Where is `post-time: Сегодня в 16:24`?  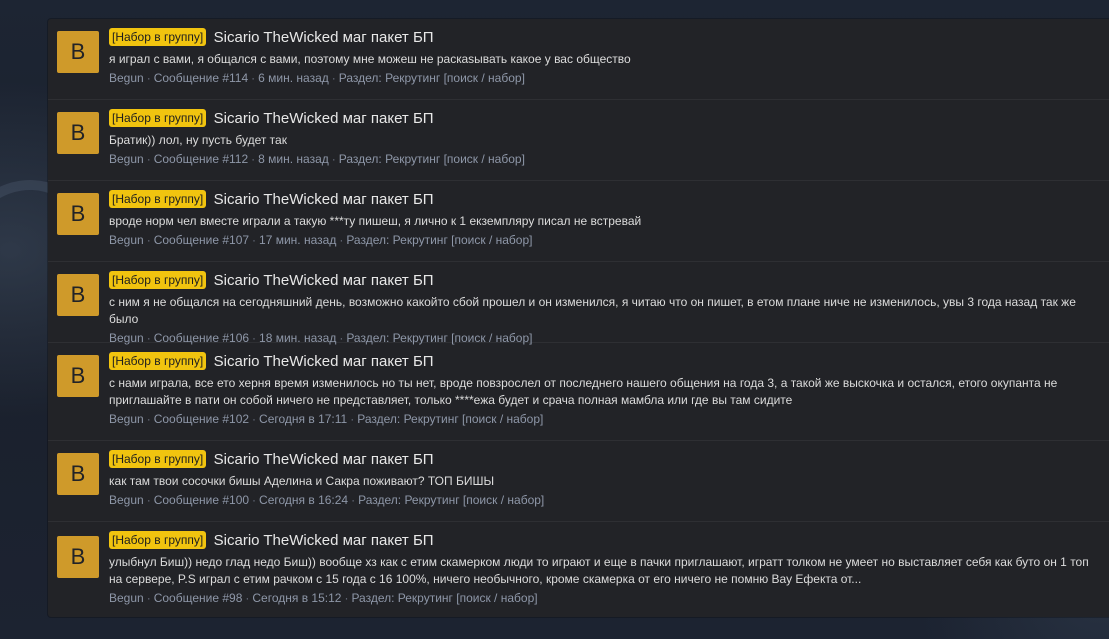 post-time: Сегодня в 16:24 is located at coordinates (304, 500).